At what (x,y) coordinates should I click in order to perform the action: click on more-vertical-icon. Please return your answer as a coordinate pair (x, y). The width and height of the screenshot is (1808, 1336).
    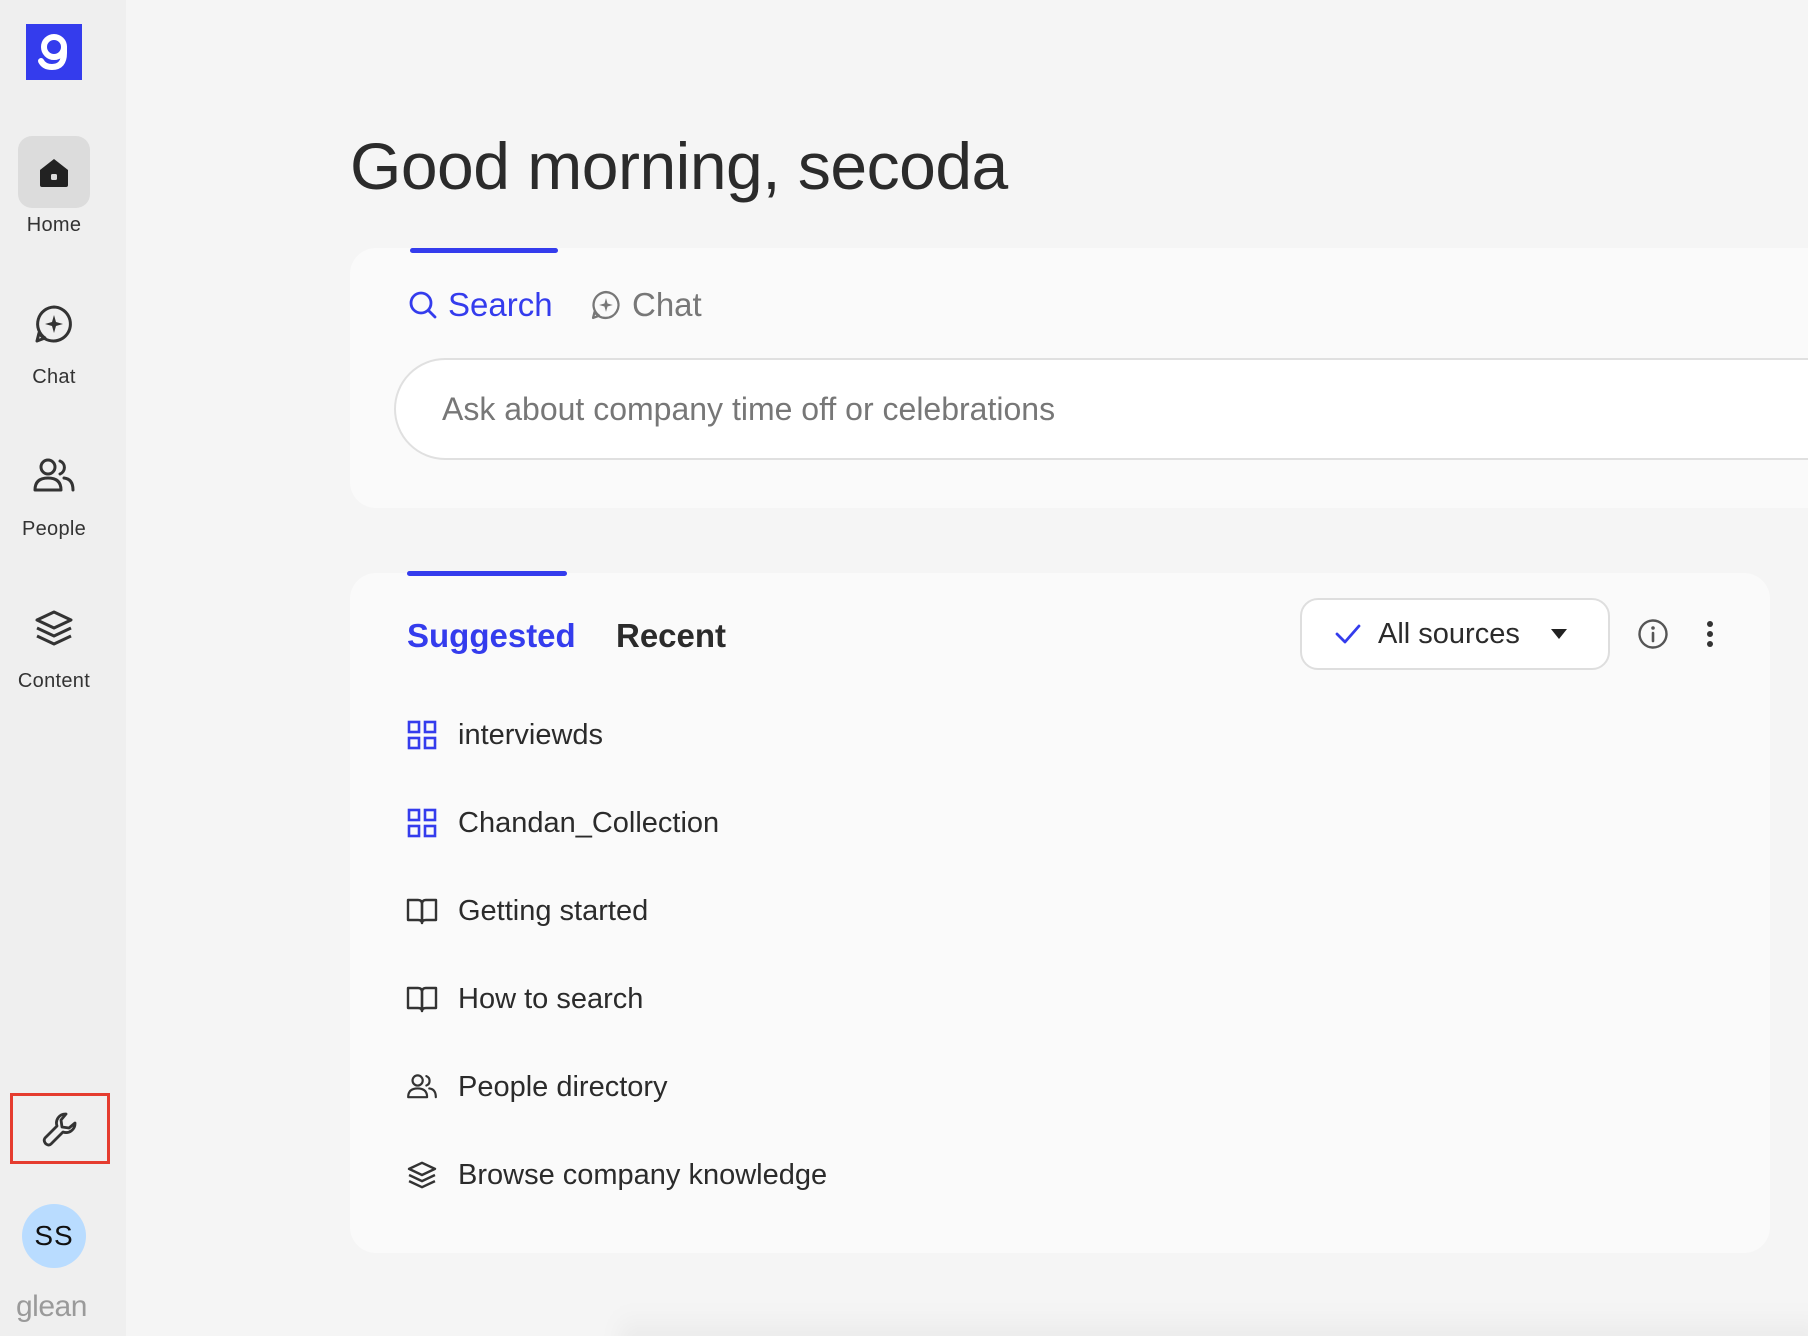
    Looking at the image, I should click on (1710, 634).